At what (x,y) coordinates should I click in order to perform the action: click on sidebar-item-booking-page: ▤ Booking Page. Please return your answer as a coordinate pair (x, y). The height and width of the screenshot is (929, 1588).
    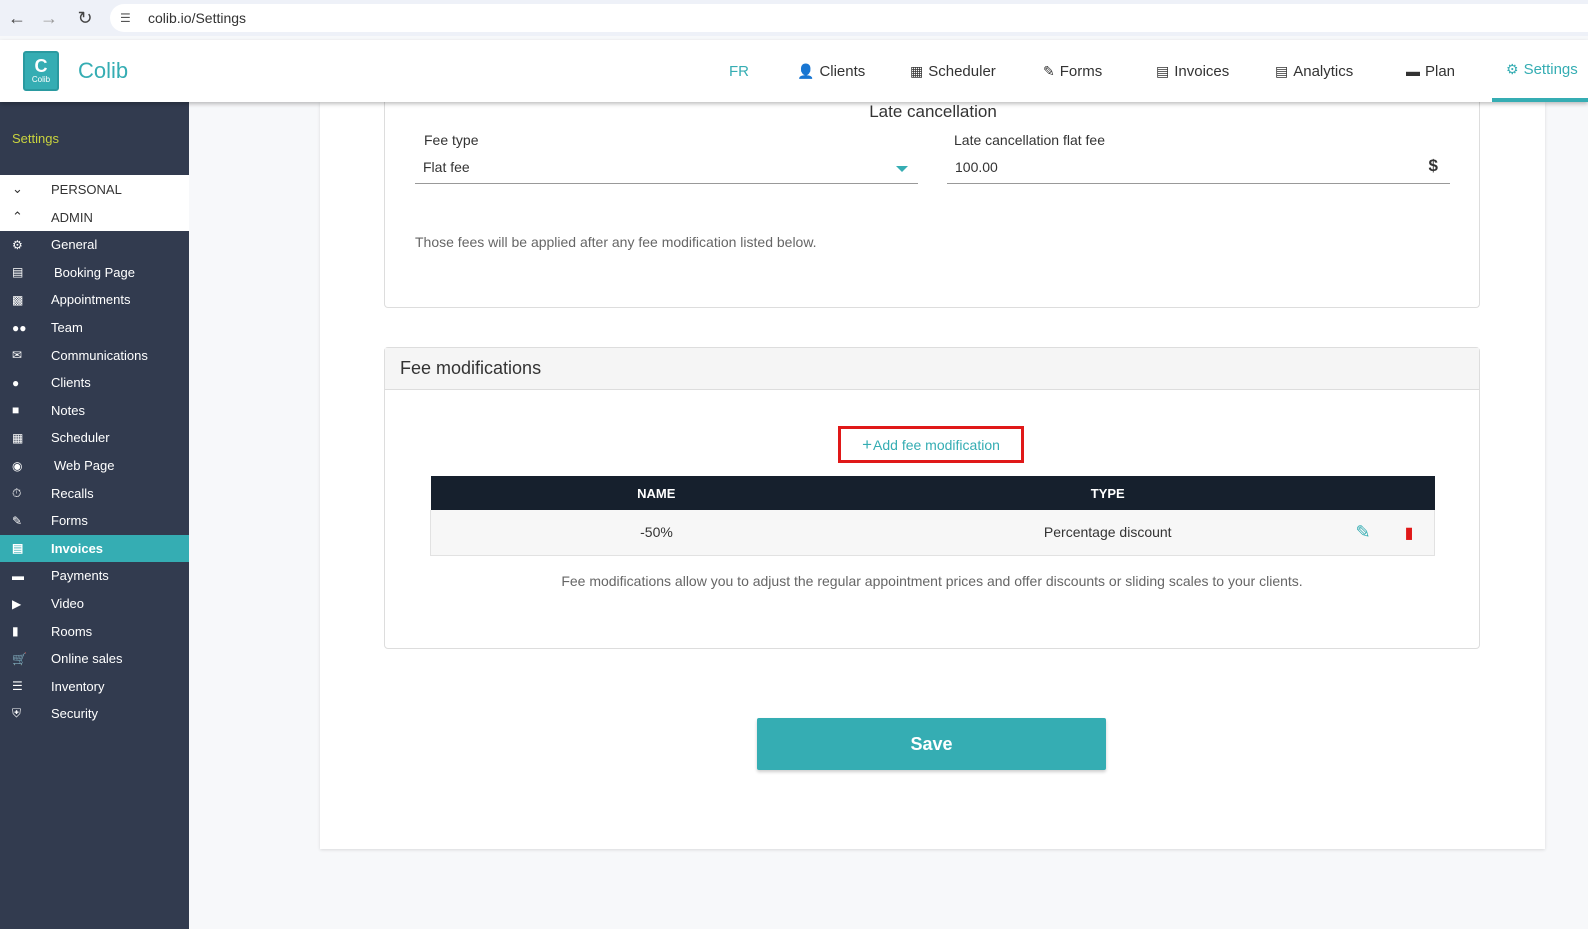
    Looking at the image, I should click on (94, 273).